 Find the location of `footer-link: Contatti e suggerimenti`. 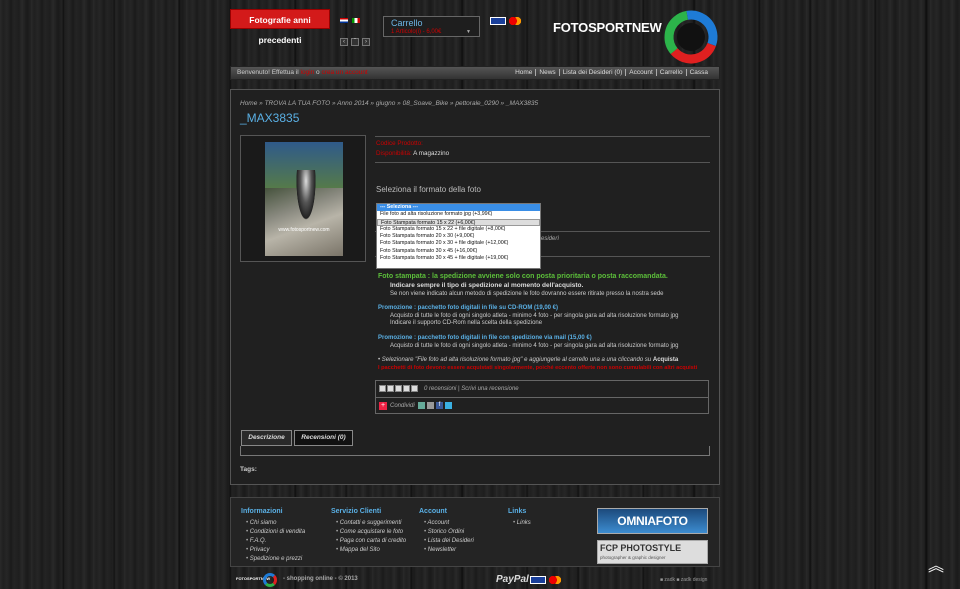

footer-link: Contatti e suggerimenti is located at coordinates (368, 523).